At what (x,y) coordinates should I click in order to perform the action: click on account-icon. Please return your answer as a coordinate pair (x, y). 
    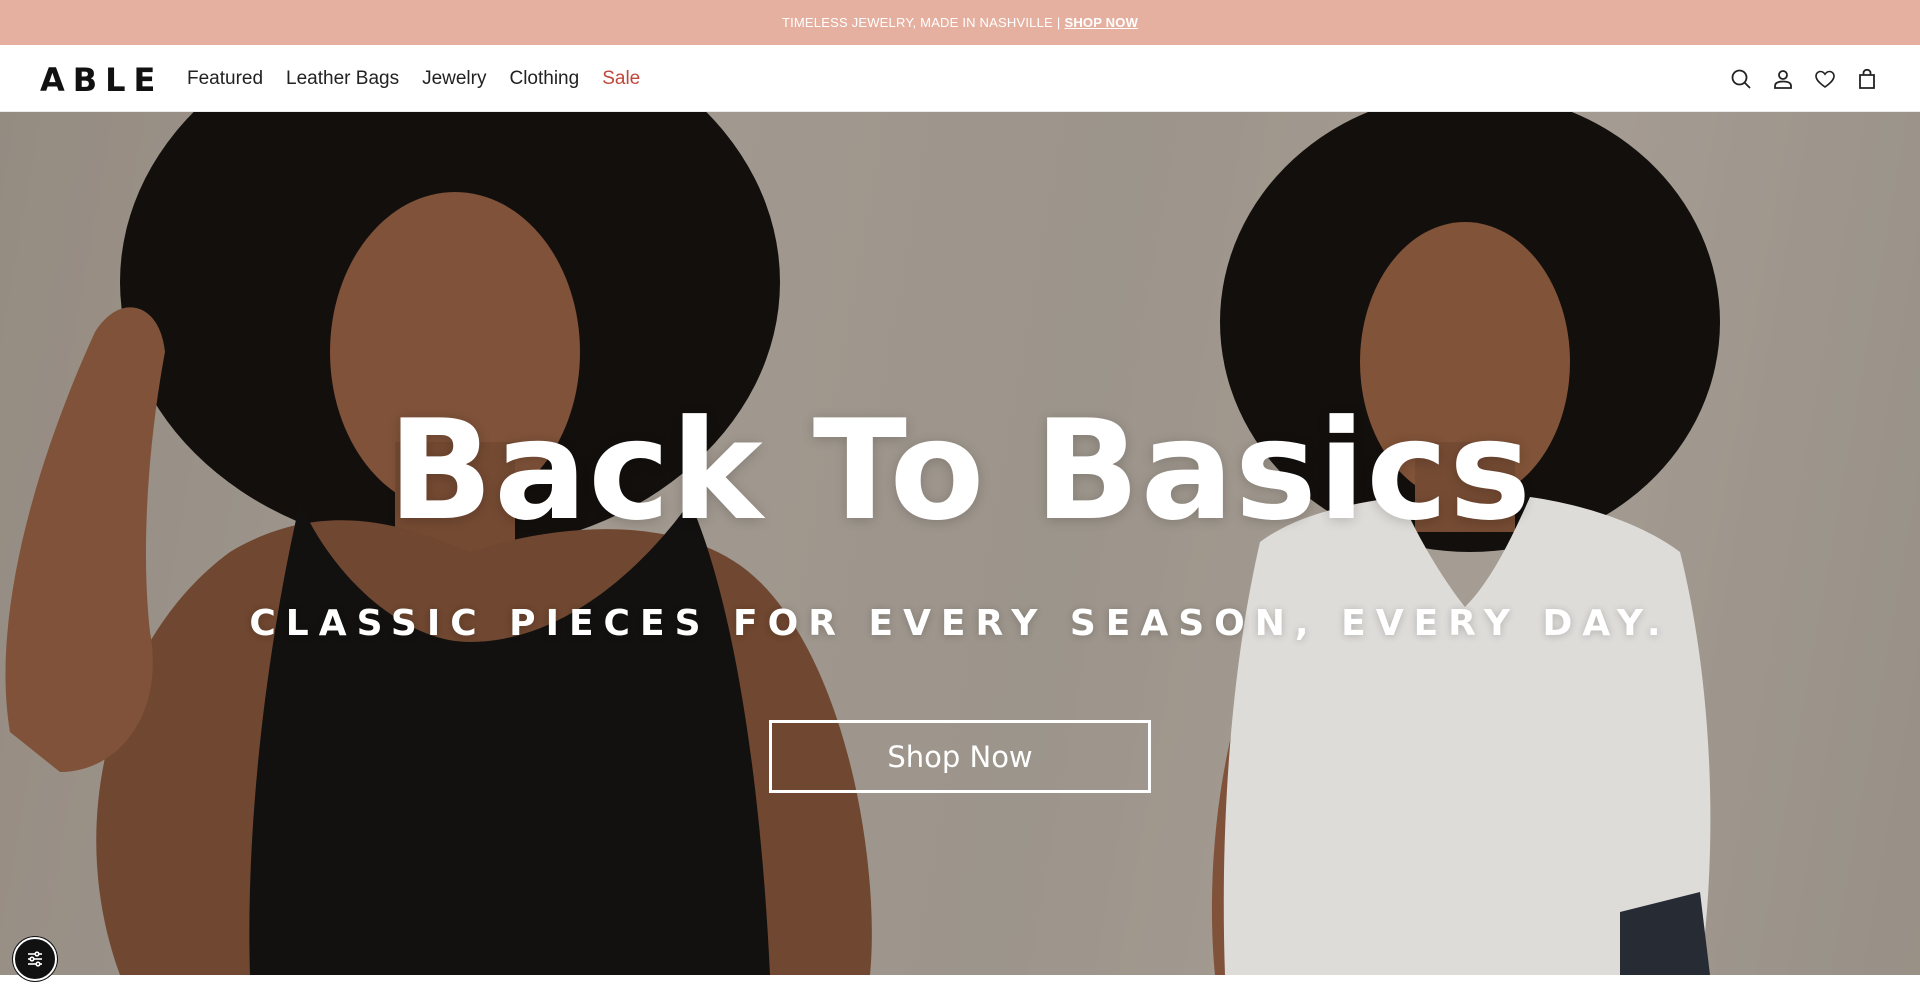
    Looking at the image, I should click on (1783, 79).